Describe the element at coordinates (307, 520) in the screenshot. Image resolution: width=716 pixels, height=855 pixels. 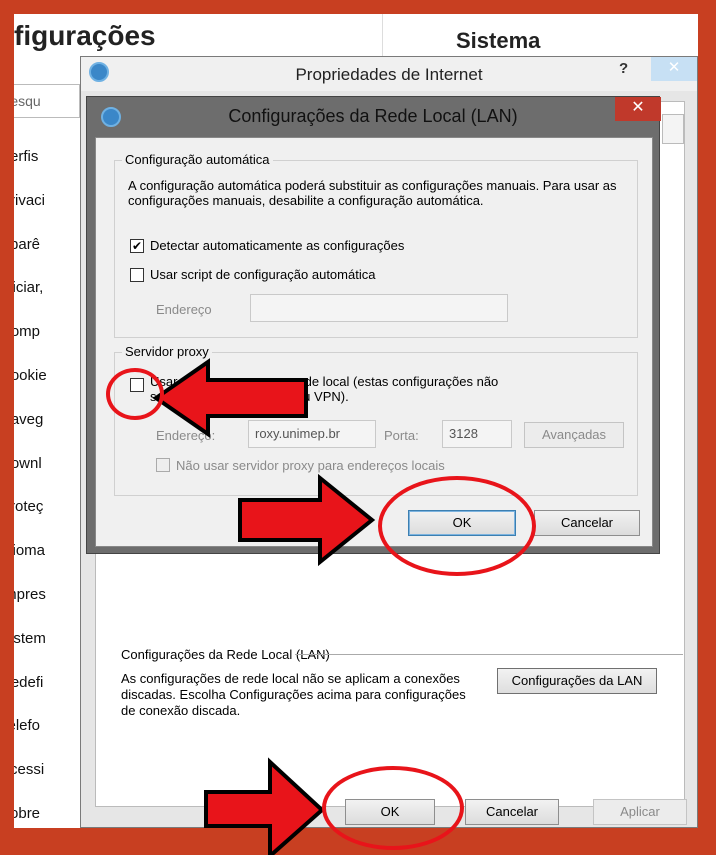
I see `arrow-to-lan-ok` at that location.